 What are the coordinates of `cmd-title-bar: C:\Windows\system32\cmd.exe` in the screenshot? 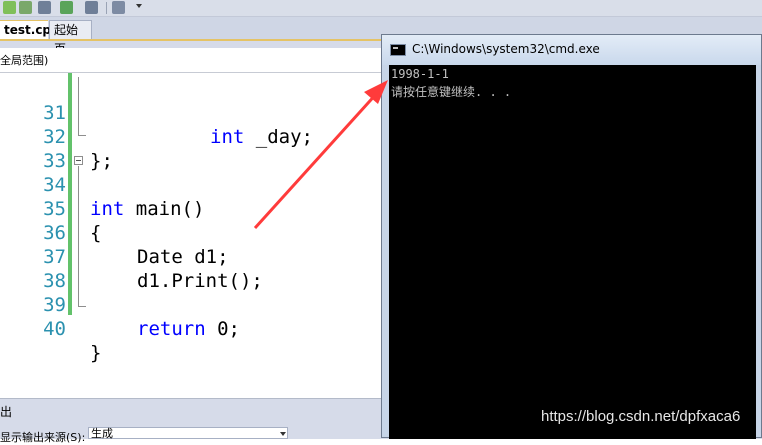 It's located at (571, 50).